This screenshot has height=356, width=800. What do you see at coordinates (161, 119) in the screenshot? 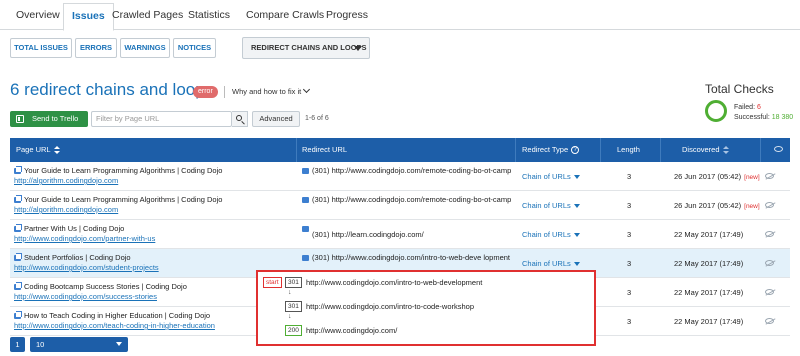
I see `filter-page-url-input: Filter by Page URL` at bounding box center [161, 119].